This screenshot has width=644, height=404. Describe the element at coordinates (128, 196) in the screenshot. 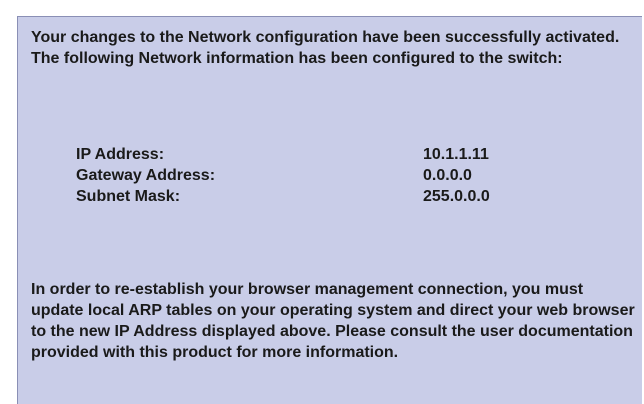

I see `subnet-mask-label: Subnet Mask:` at that location.